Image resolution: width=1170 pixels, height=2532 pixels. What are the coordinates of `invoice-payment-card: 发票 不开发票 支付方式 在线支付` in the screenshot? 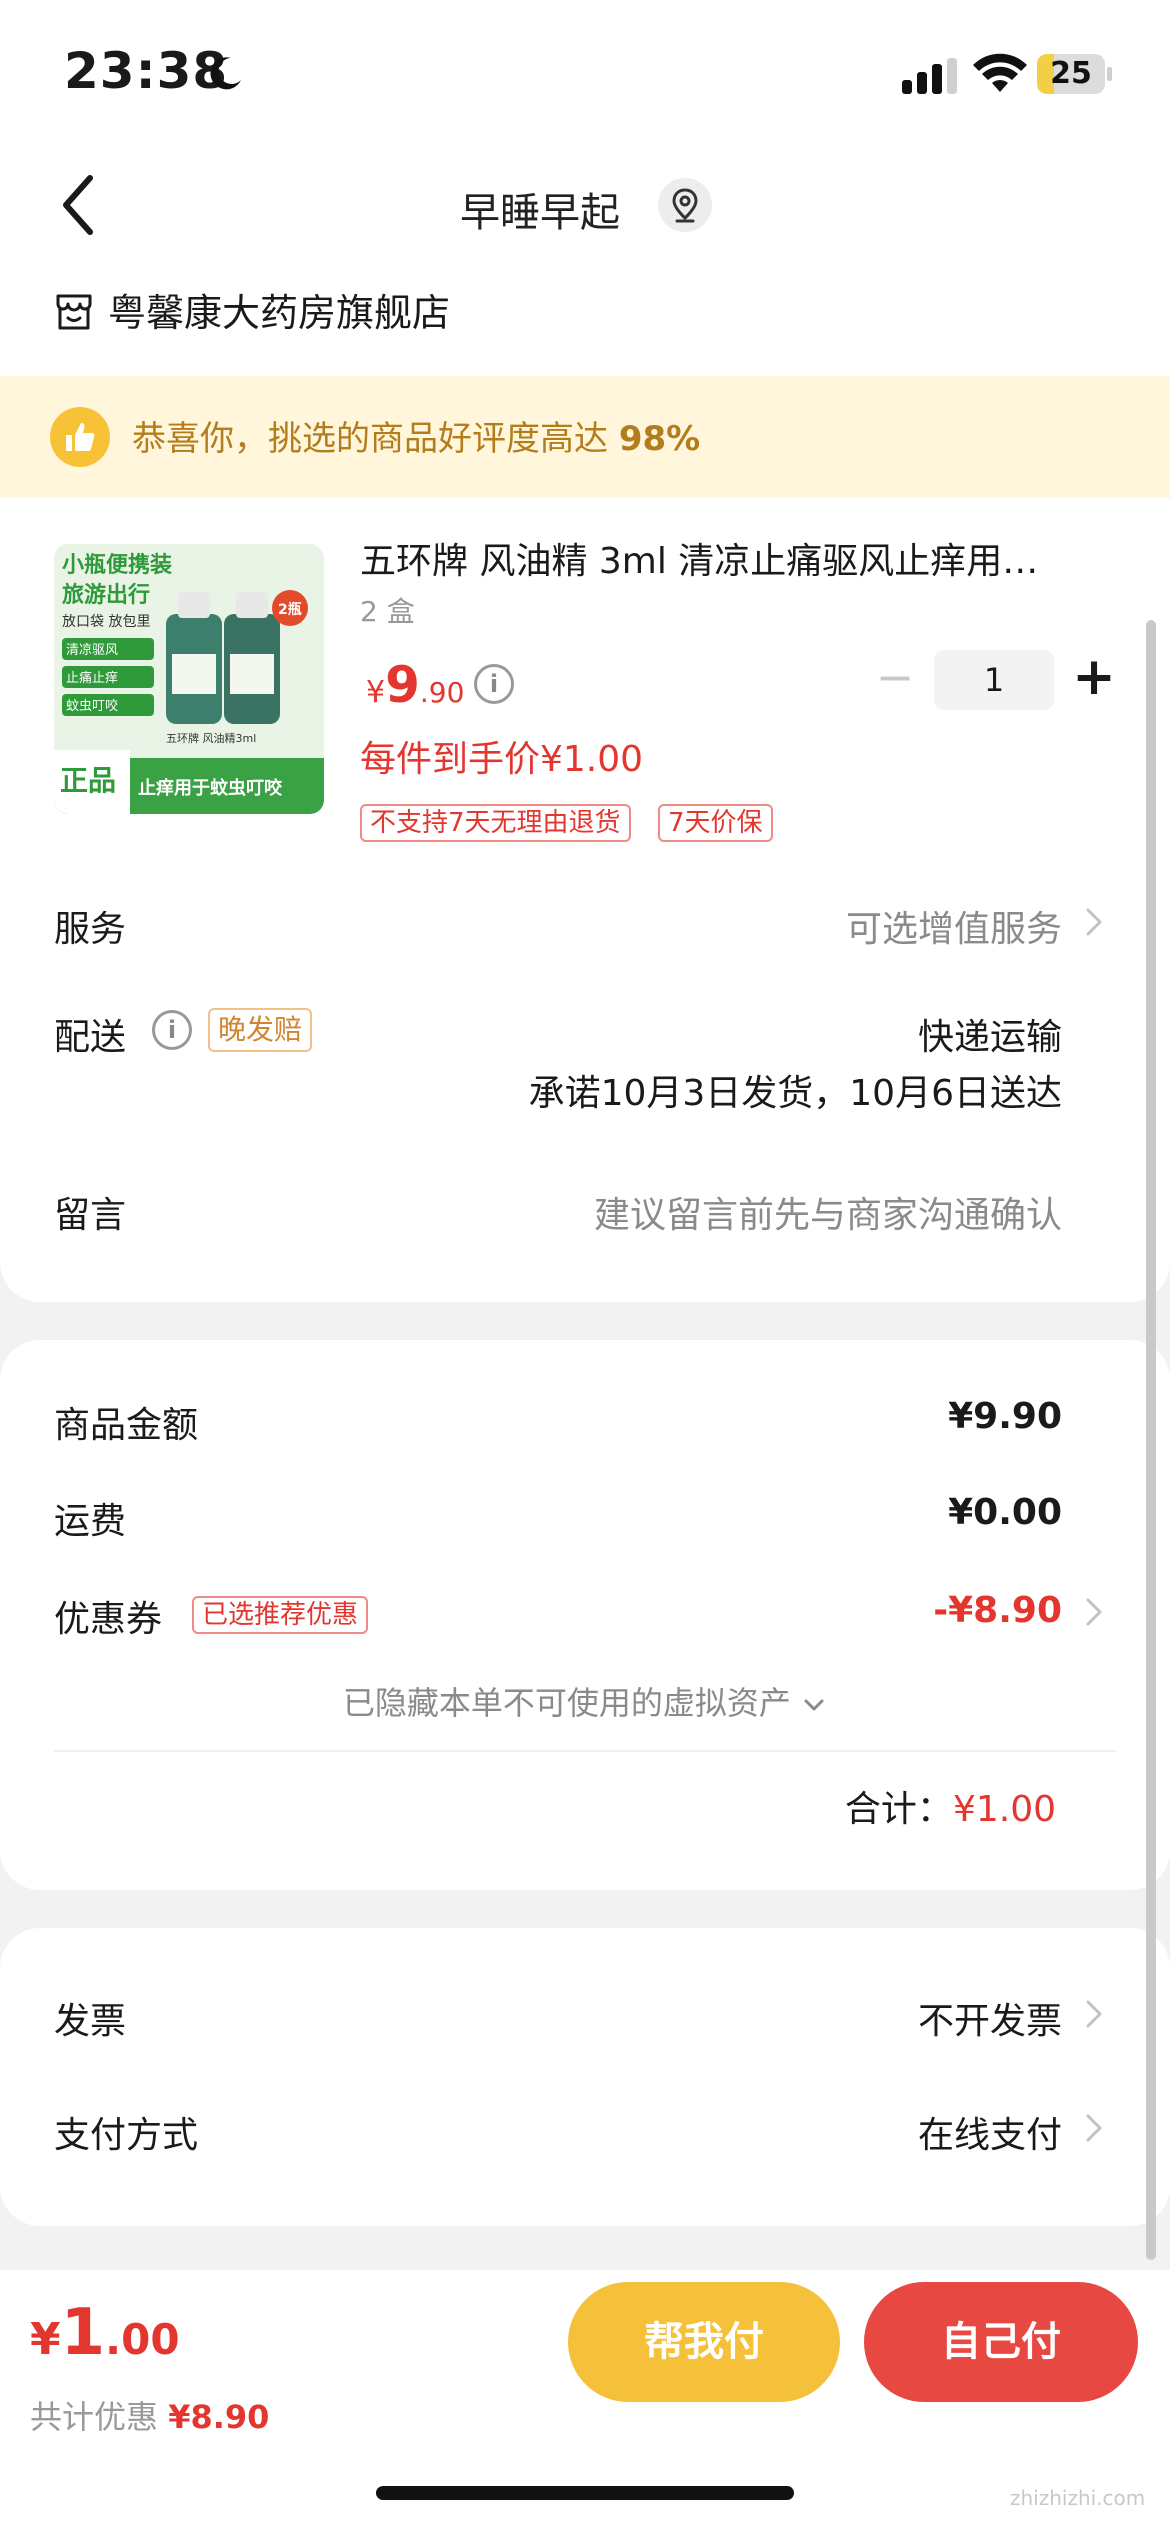 It's located at (585, 2077).